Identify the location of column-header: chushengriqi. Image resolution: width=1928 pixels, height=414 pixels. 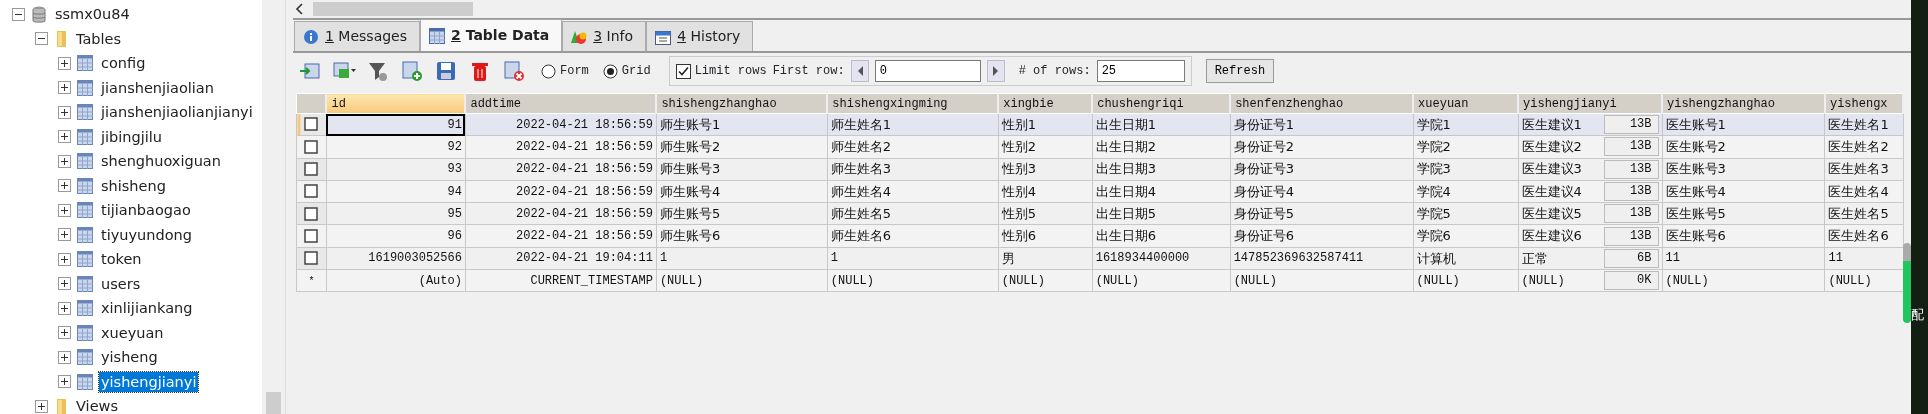
(1161, 103).